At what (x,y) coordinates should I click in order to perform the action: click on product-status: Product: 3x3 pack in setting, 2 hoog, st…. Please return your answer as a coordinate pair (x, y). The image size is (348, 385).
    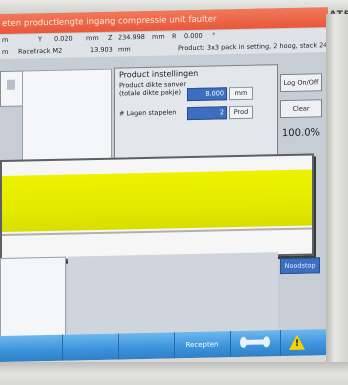
    Looking at the image, I should click on (253, 47).